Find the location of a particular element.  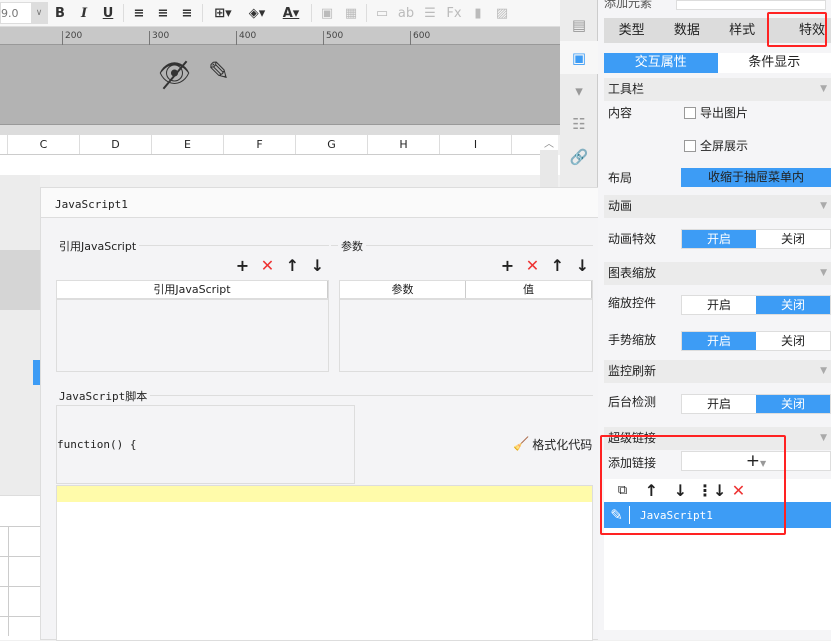

layout-icon: ☷ is located at coordinates (579, 123).